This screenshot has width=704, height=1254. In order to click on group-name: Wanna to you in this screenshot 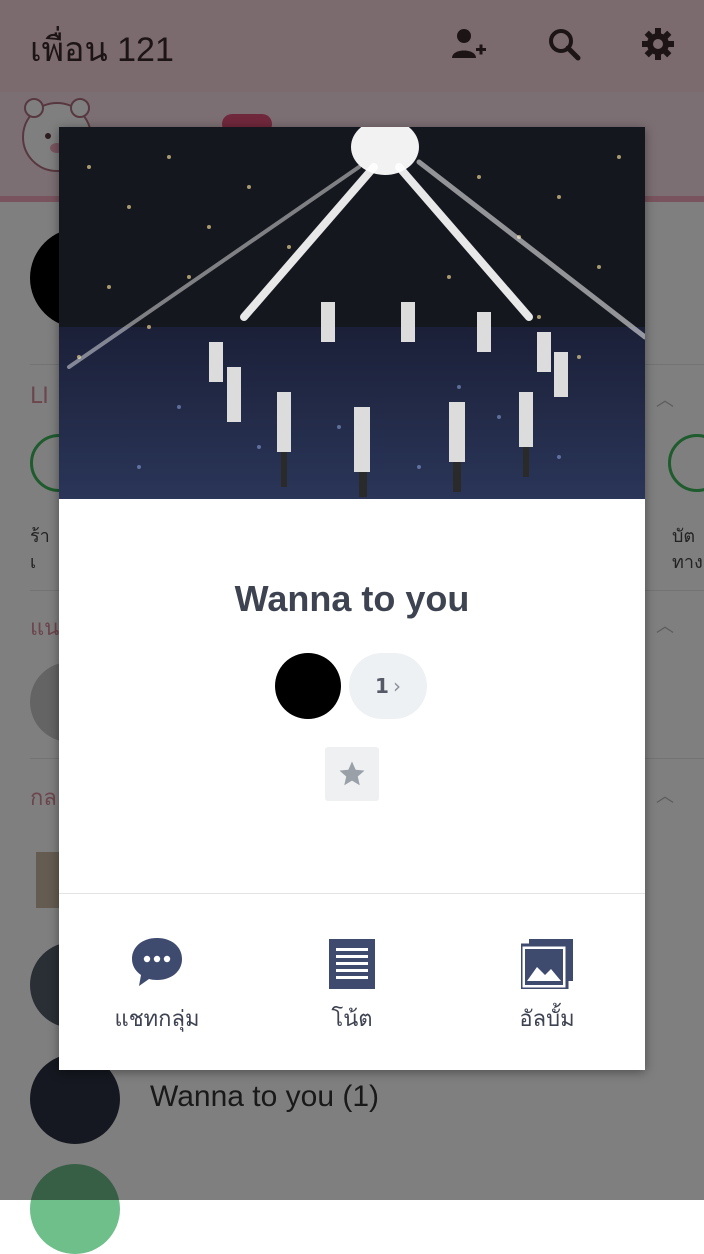, I will do `click(352, 598)`.